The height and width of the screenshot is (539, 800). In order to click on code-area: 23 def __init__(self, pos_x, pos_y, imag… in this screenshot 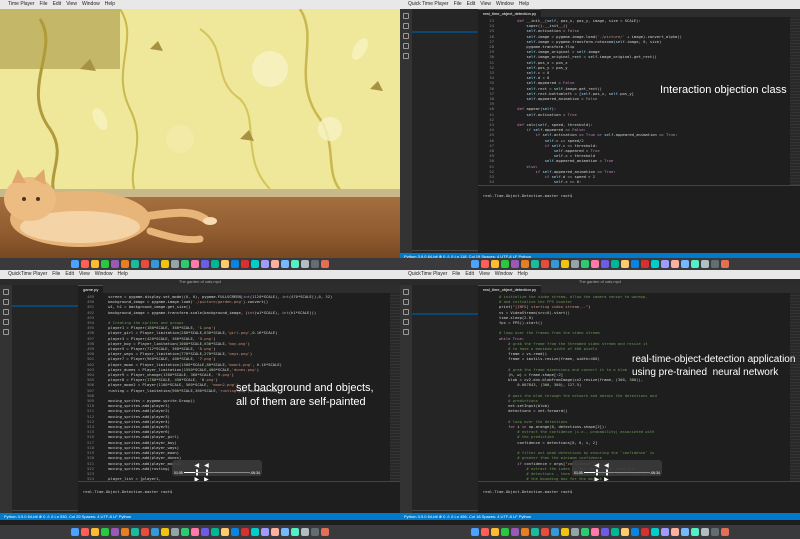, I will do `click(639, 101)`.